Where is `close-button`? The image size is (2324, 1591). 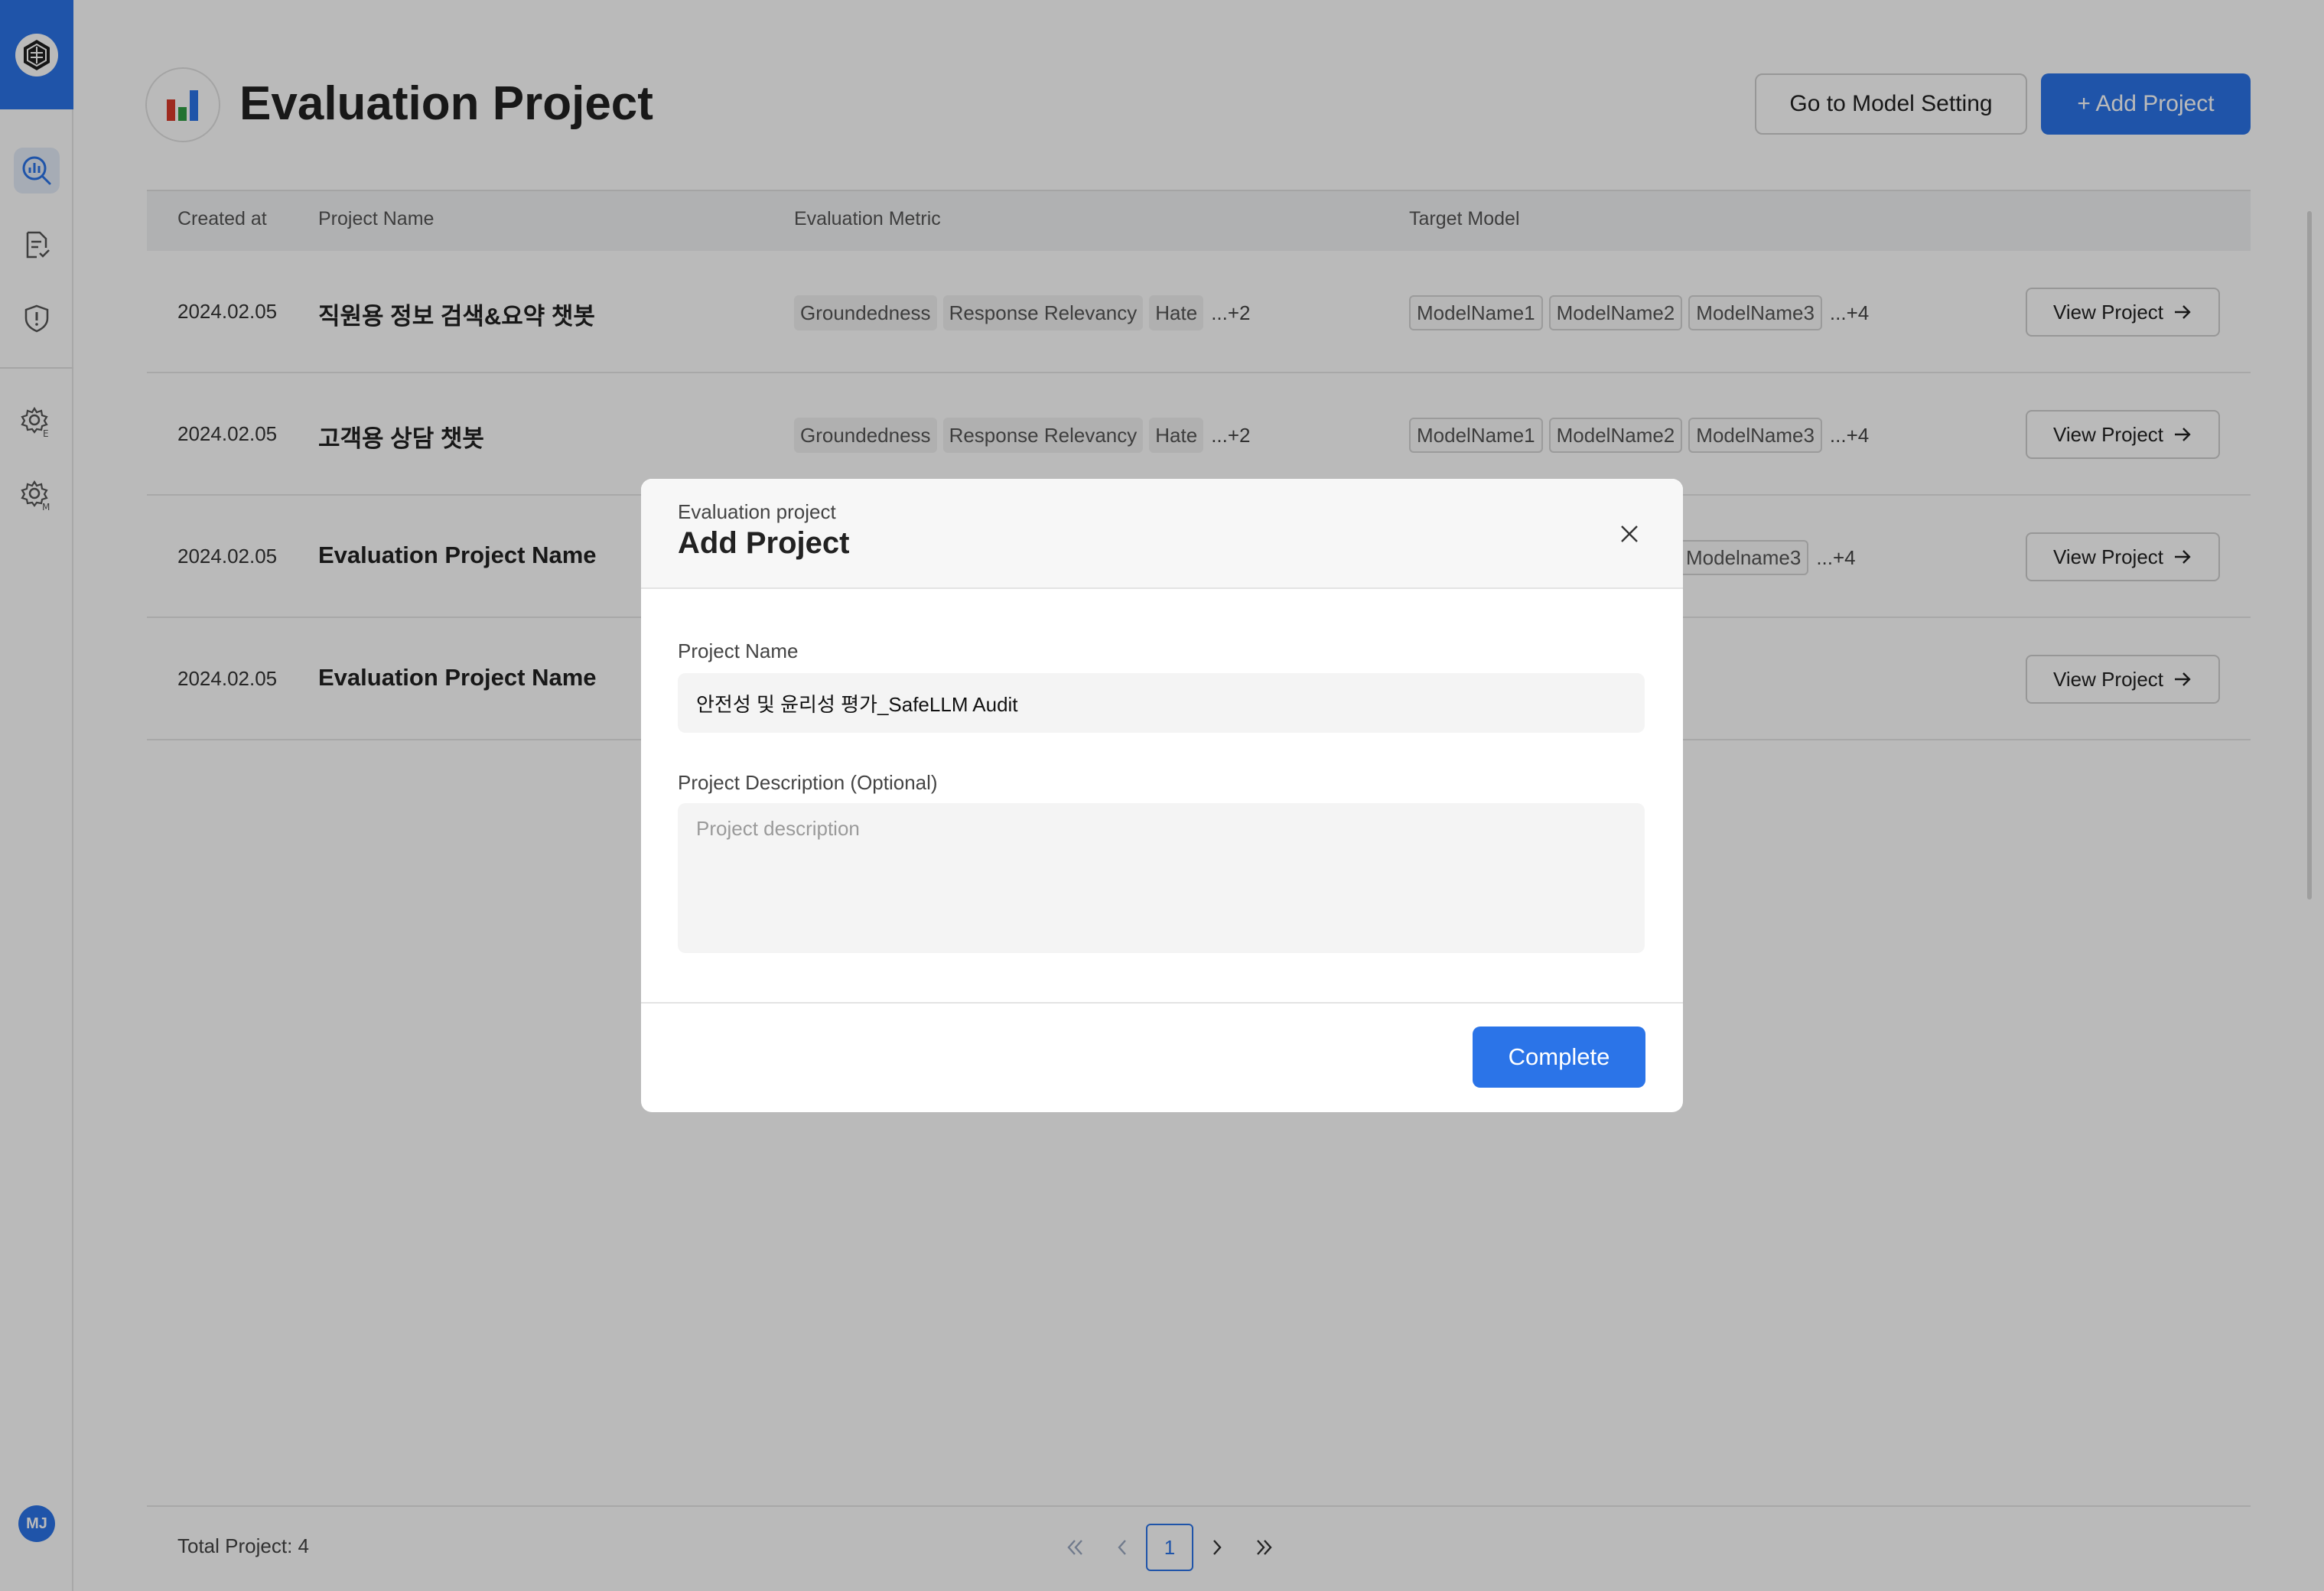
close-button is located at coordinates (1629, 534).